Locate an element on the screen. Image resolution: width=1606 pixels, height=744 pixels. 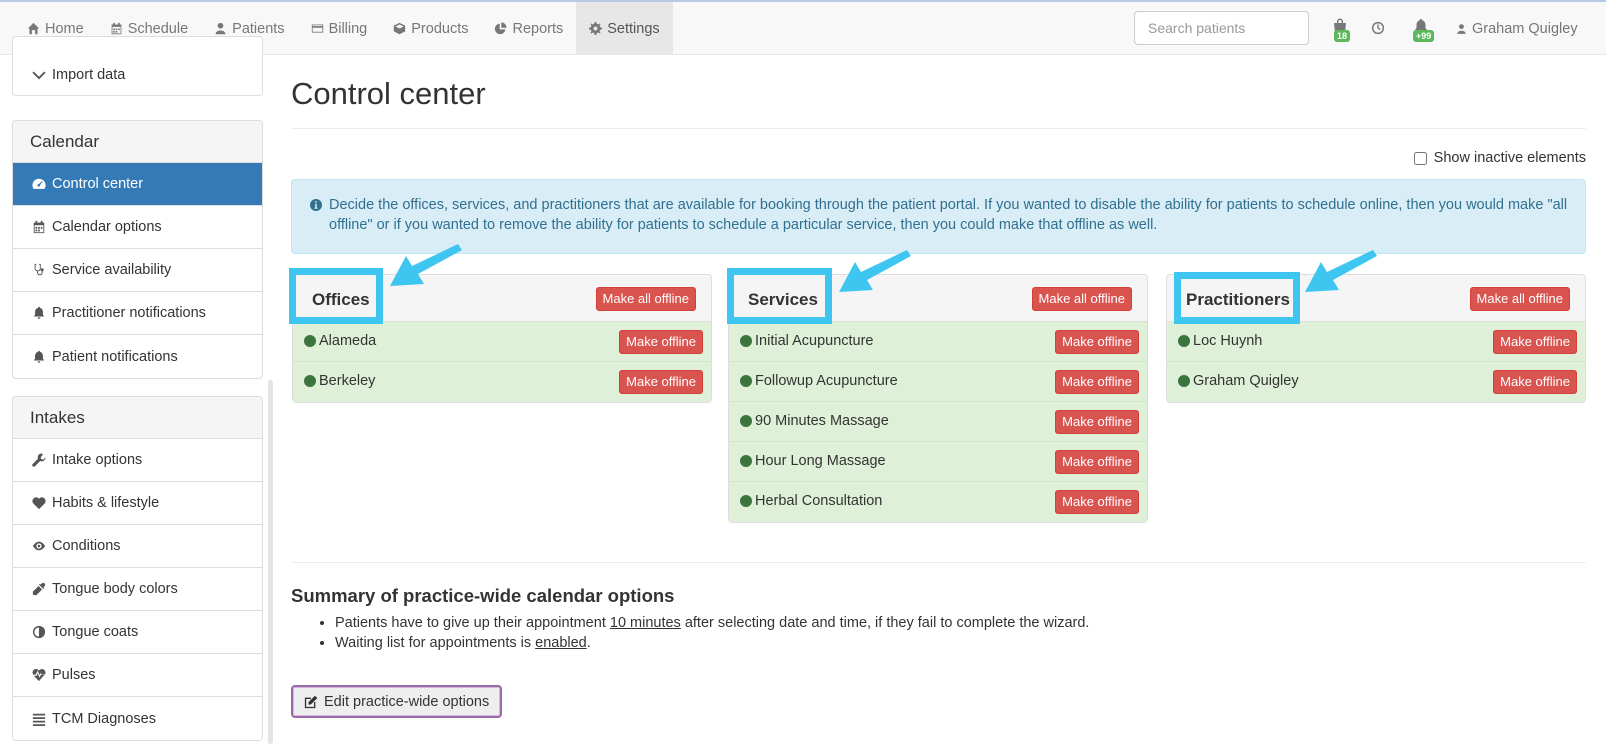
service-row: Herbal Consultation Make offline is located at coordinates (938, 502).